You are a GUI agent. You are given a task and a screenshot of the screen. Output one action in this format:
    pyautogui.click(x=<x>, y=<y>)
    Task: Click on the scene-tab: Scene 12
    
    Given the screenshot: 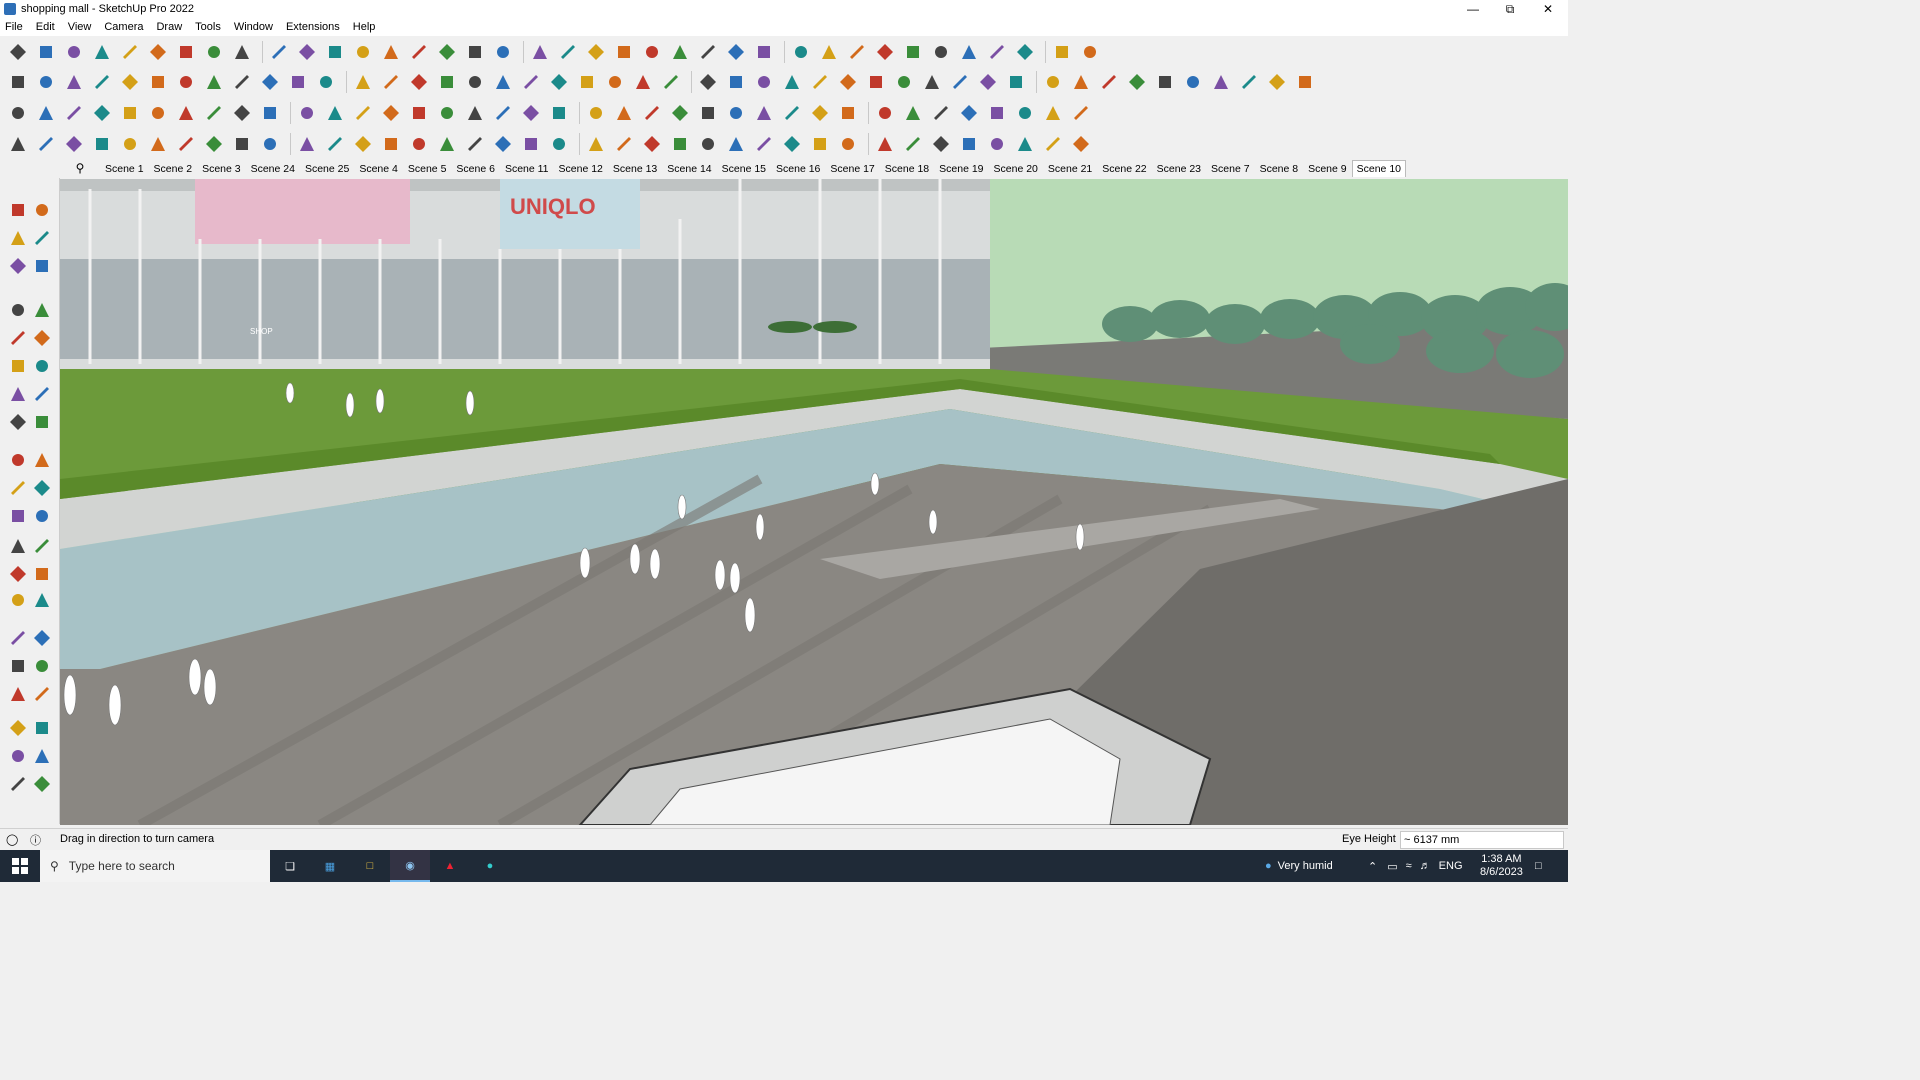 What is the action you would take?
    pyautogui.click(x=581, y=168)
    